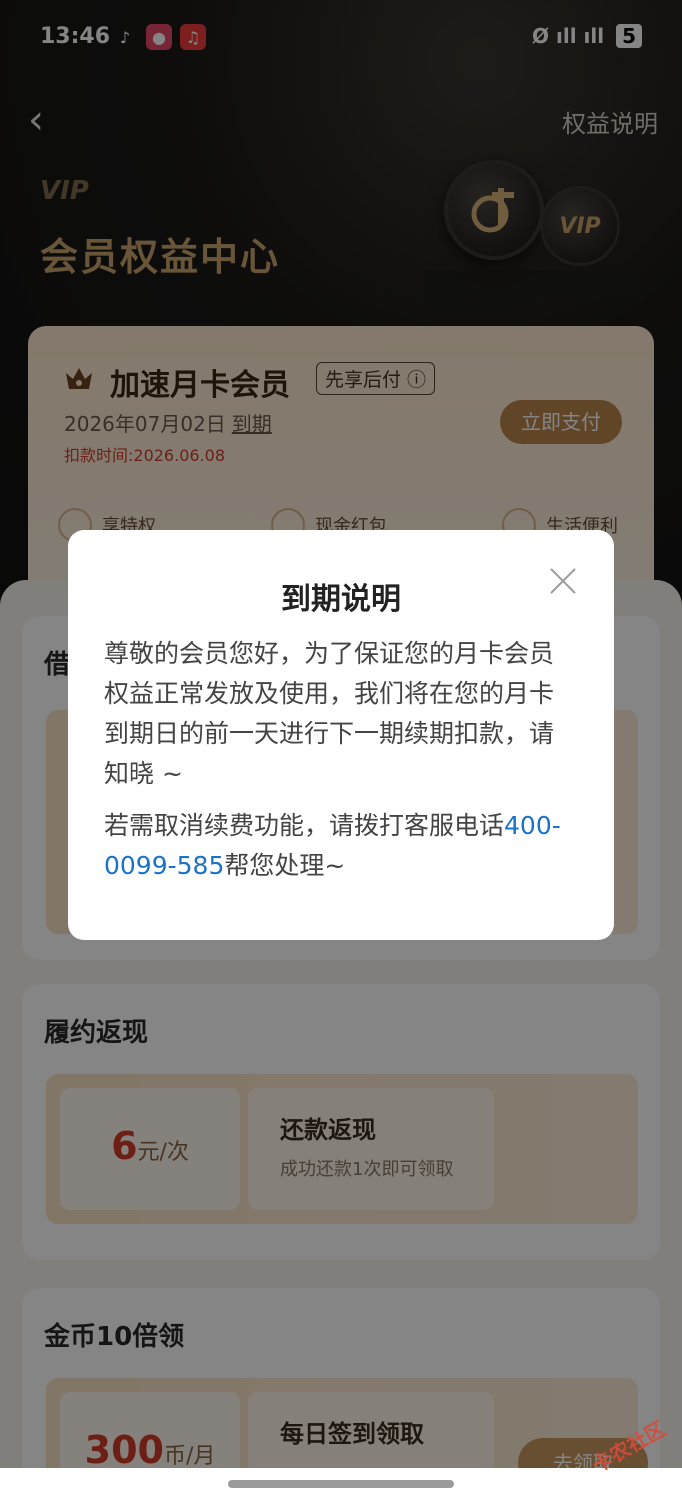  Describe the element at coordinates (285, 865) in the screenshot. I see `note-suffix: 帮您处理~` at that location.